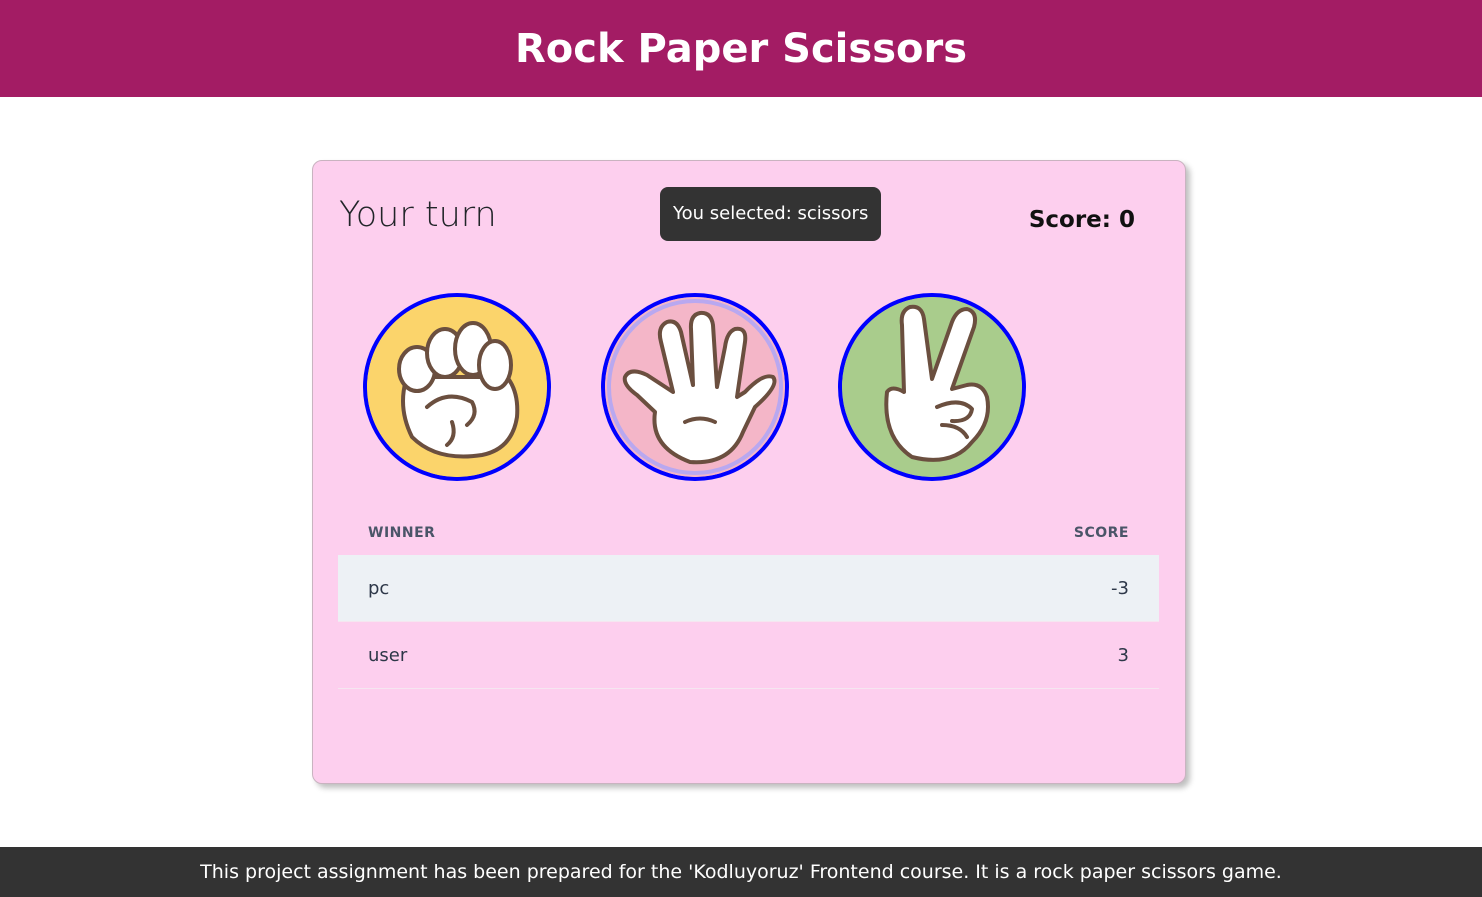 The height and width of the screenshot is (897, 1482). What do you see at coordinates (771, 214) in the screenshot?
I see `selection-toast: You selected: scissors` at bounding box center [771, 214].